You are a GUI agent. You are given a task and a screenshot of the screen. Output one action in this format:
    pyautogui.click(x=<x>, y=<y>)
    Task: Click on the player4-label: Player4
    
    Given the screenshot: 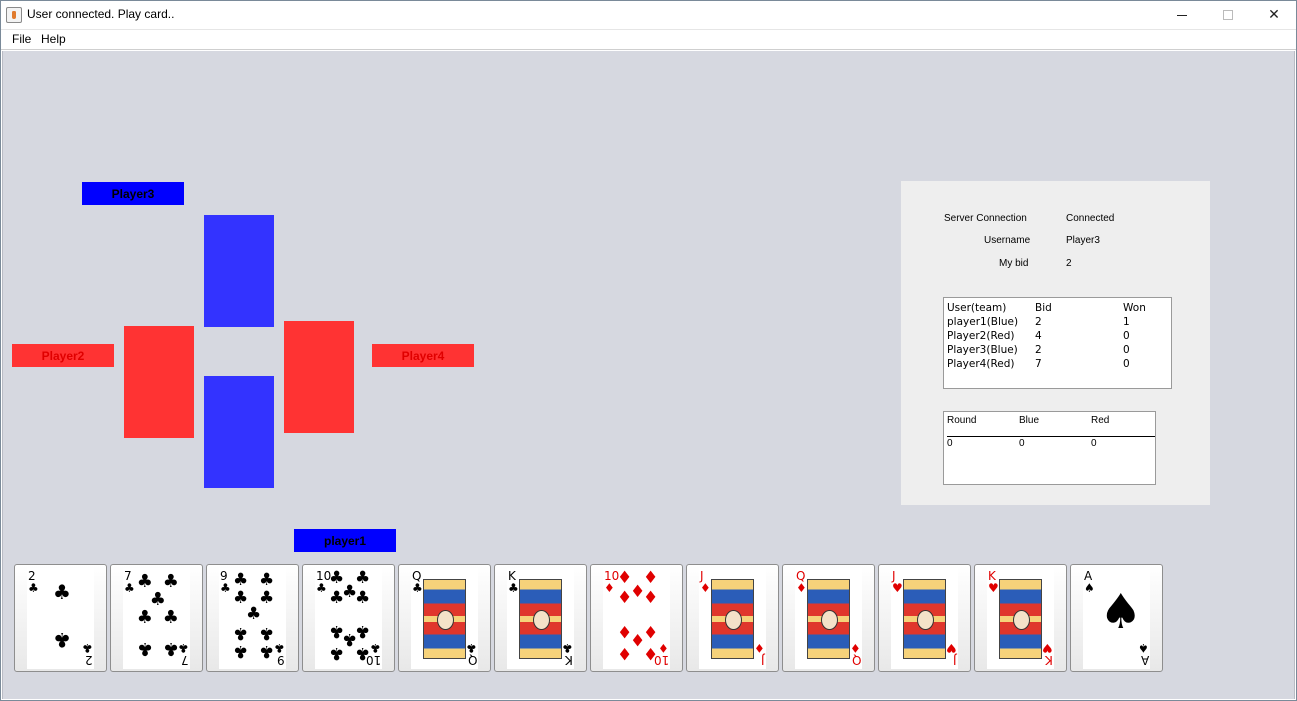 What is the action you would take?
    pyautogui.click(x=423, y=355)
    